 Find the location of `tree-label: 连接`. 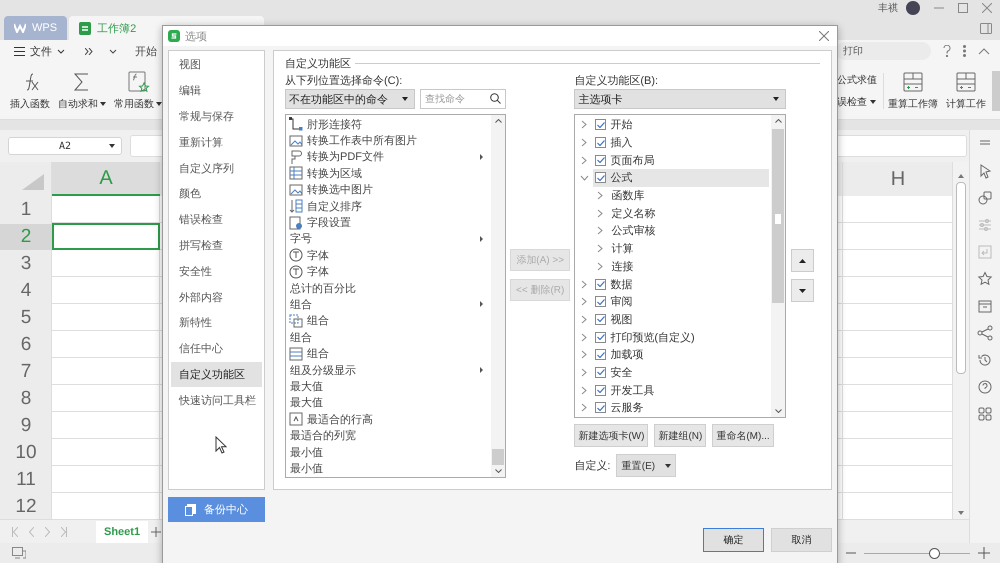

tree-label: 连接 is located at coordinates (622, 267).